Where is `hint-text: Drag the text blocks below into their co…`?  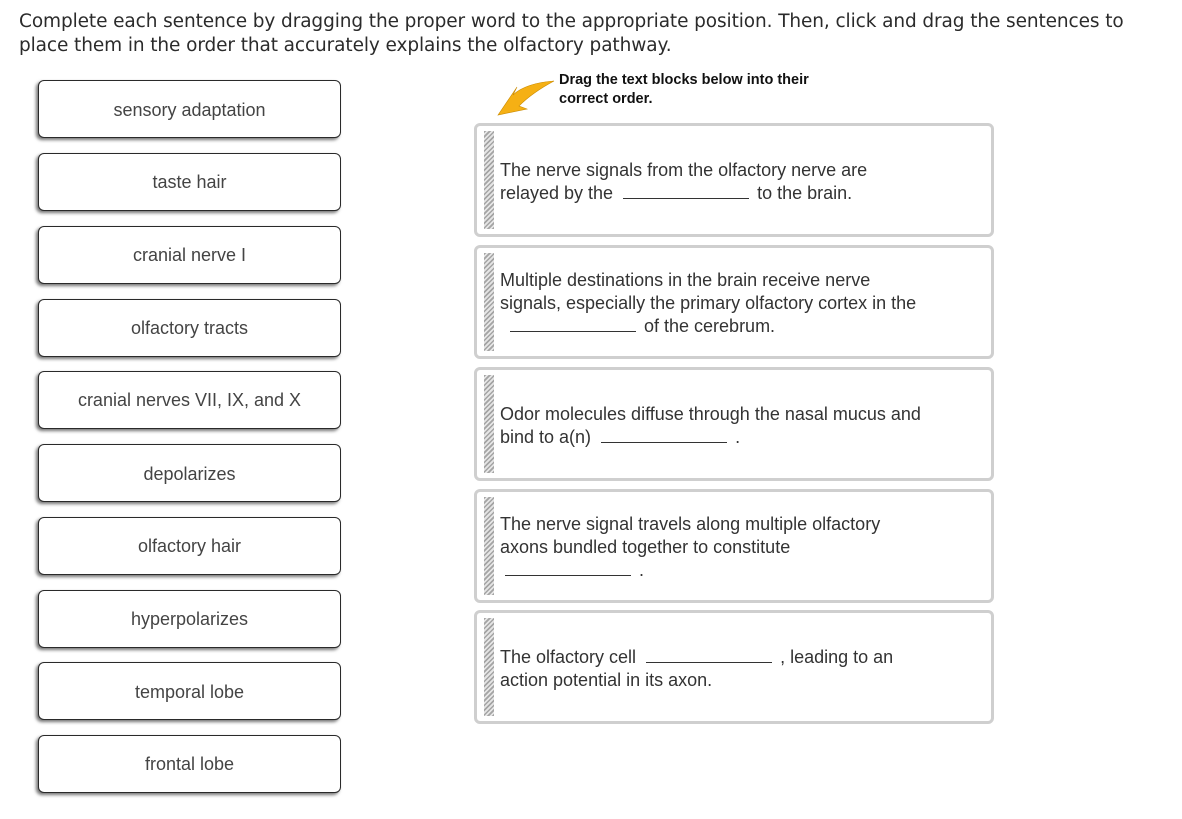 hint-text: Drag the text blocks below into their co… is located at coordinates (684, 89).